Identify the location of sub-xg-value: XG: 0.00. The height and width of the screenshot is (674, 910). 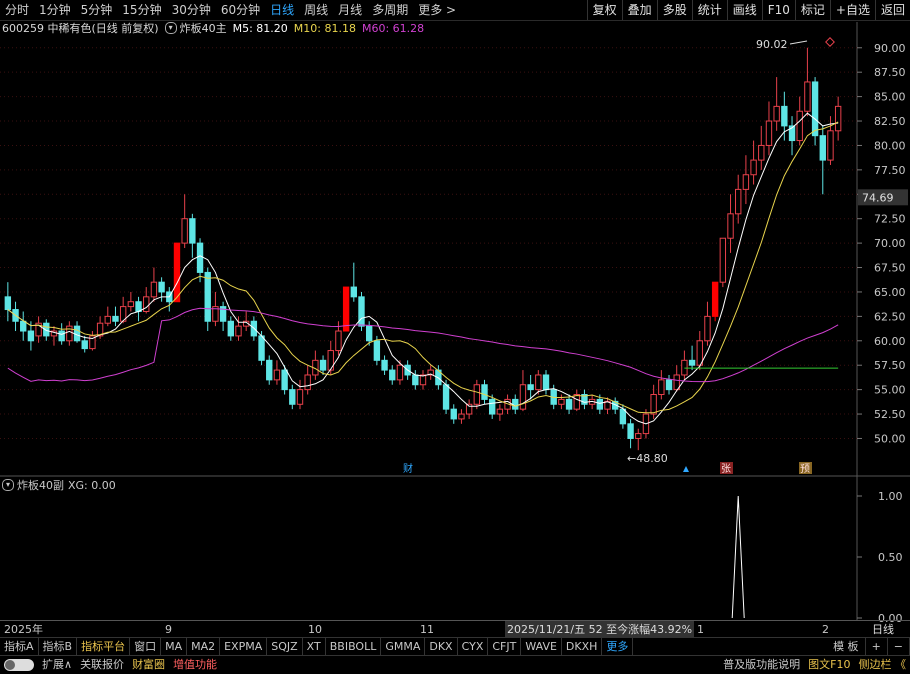
(92, 485).